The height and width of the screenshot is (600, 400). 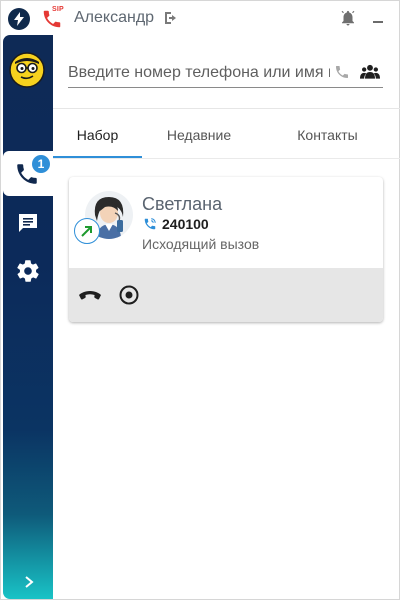 What do you see at coordinates (19, 19) in the screenshot?
I see `lightning-icon` at bounding box center [19, 19].